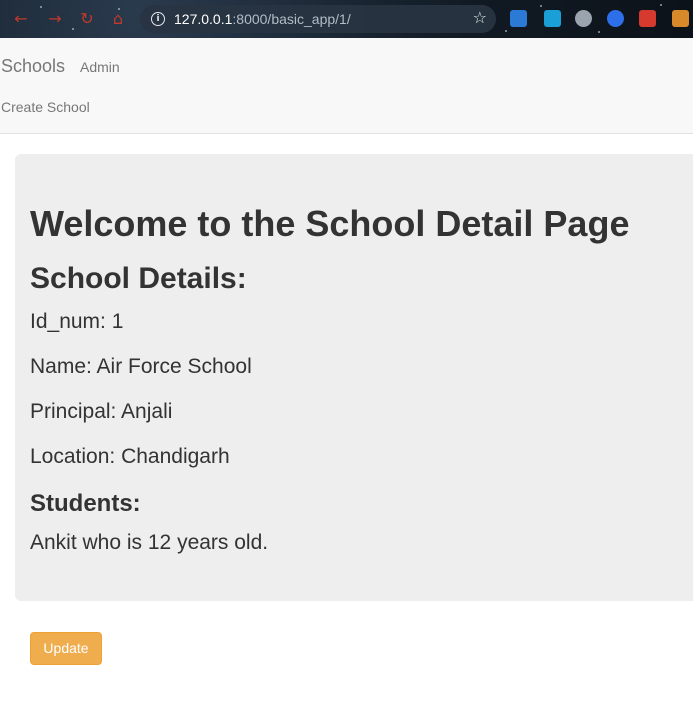 The width and height of the screenshot is (693, 704). Describe the element at coordinates (330, 223) in the screenshot. I see `page-title: Welcome to the School Detail Page` at that location.